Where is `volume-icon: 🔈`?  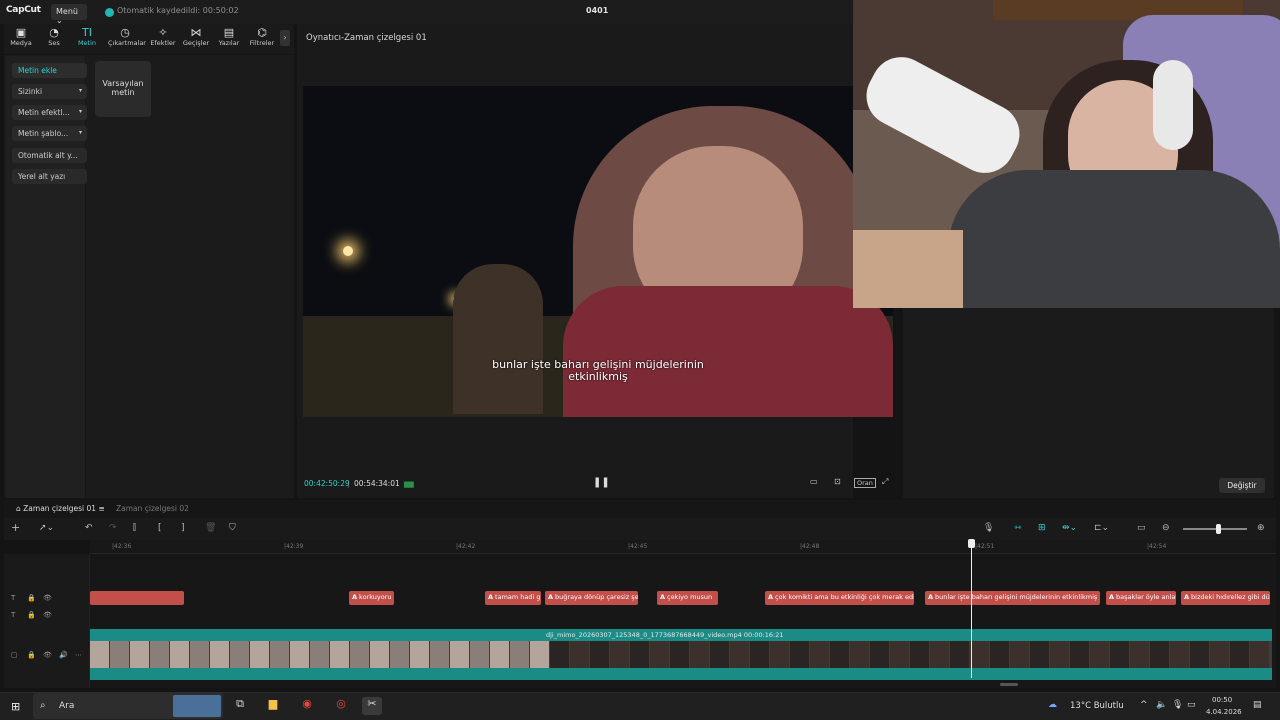
volume-icon: 🔈 is located at coordinates (1161, 705).